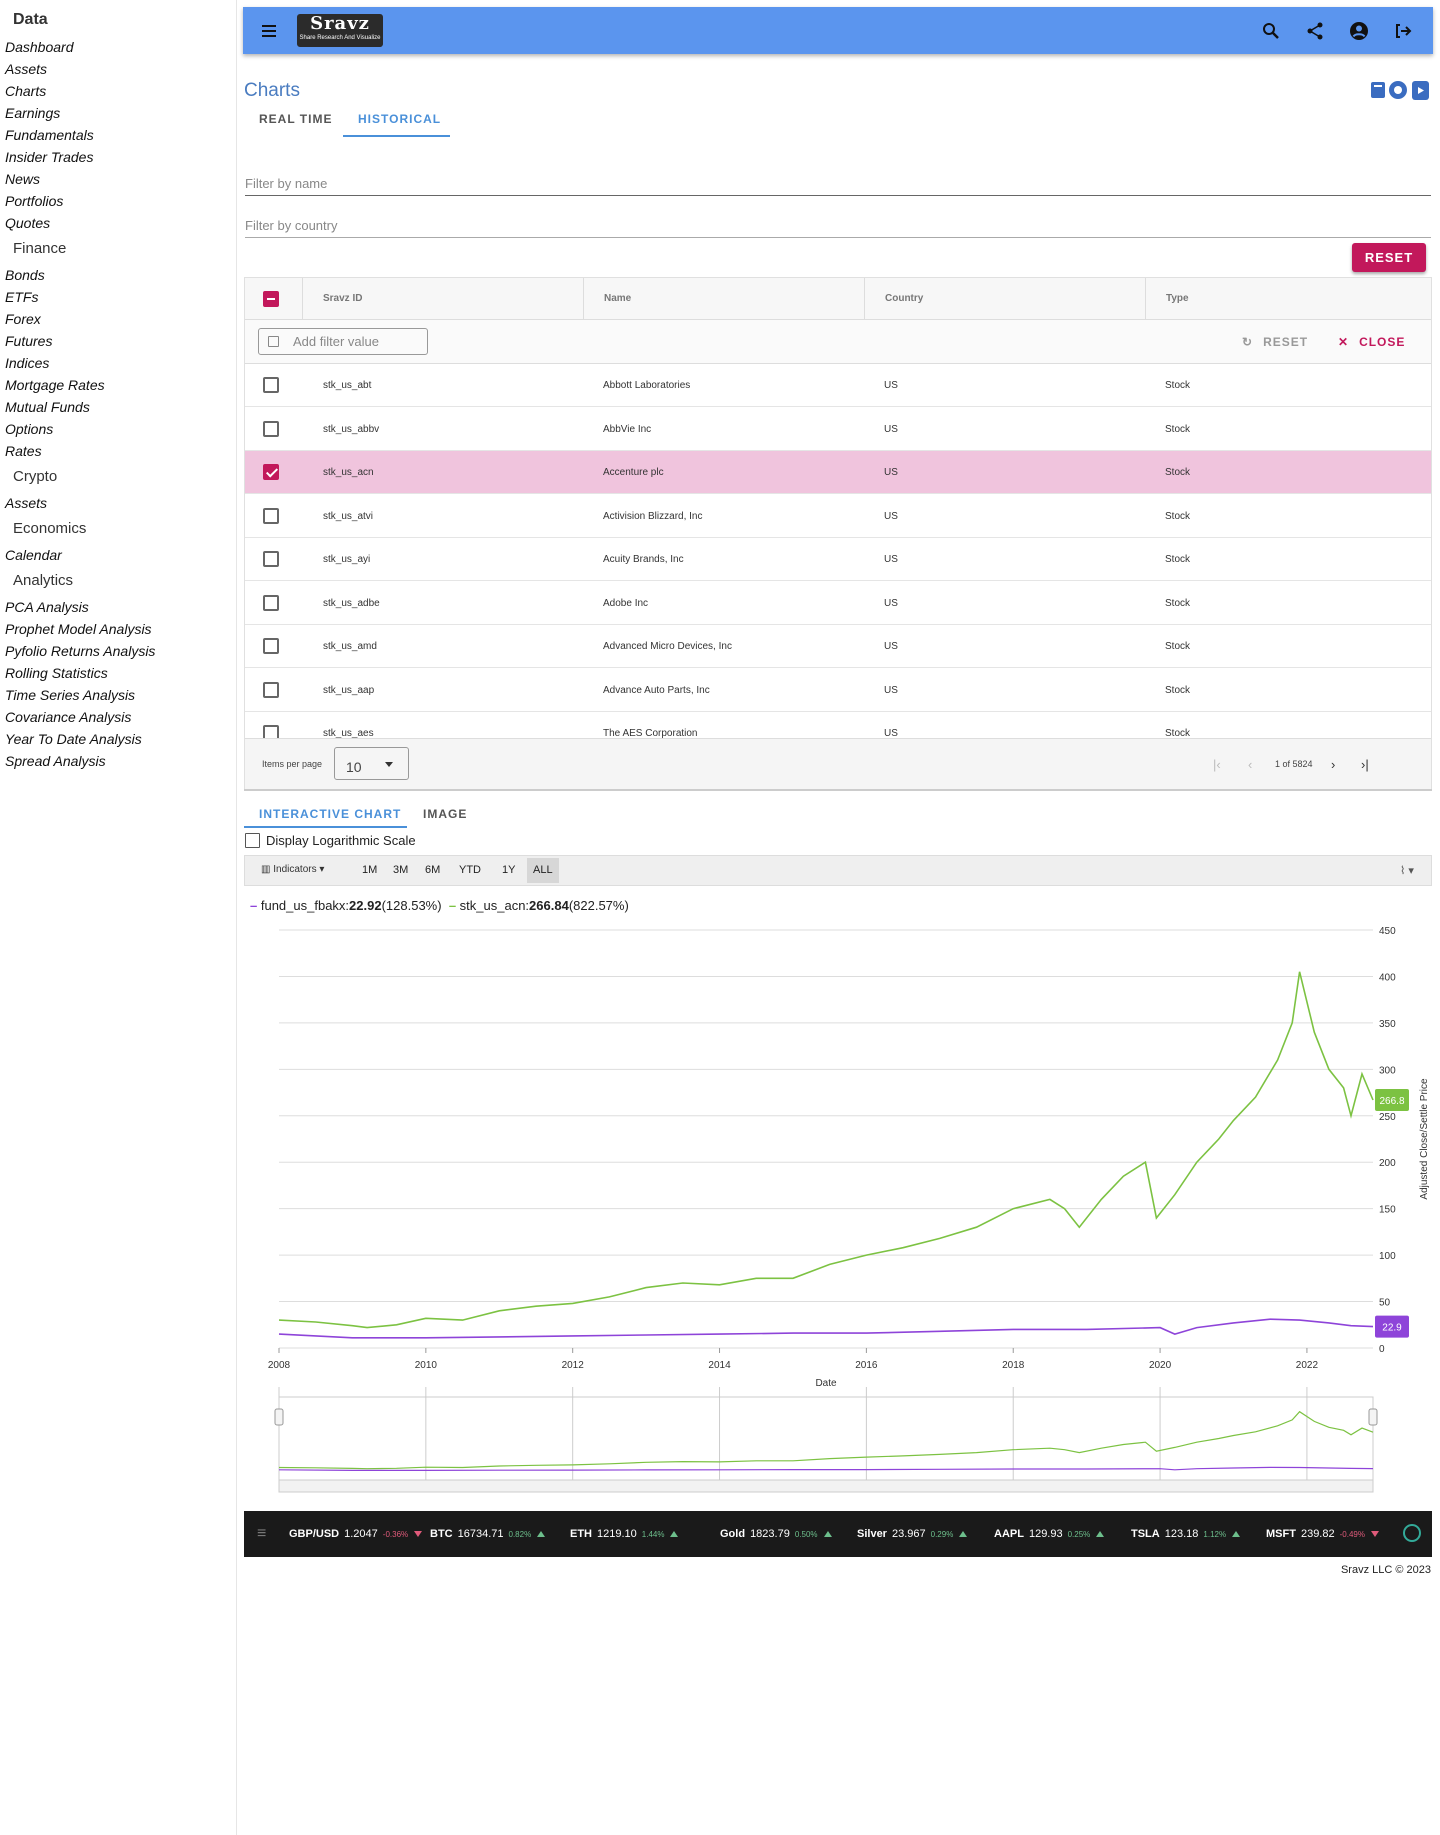 This screenshot has height=1835, width=1440. Describe the element at coordinates (118, 201) in the screenshot. I see `sidebar-item-portfolios: Portfolios` at that location.